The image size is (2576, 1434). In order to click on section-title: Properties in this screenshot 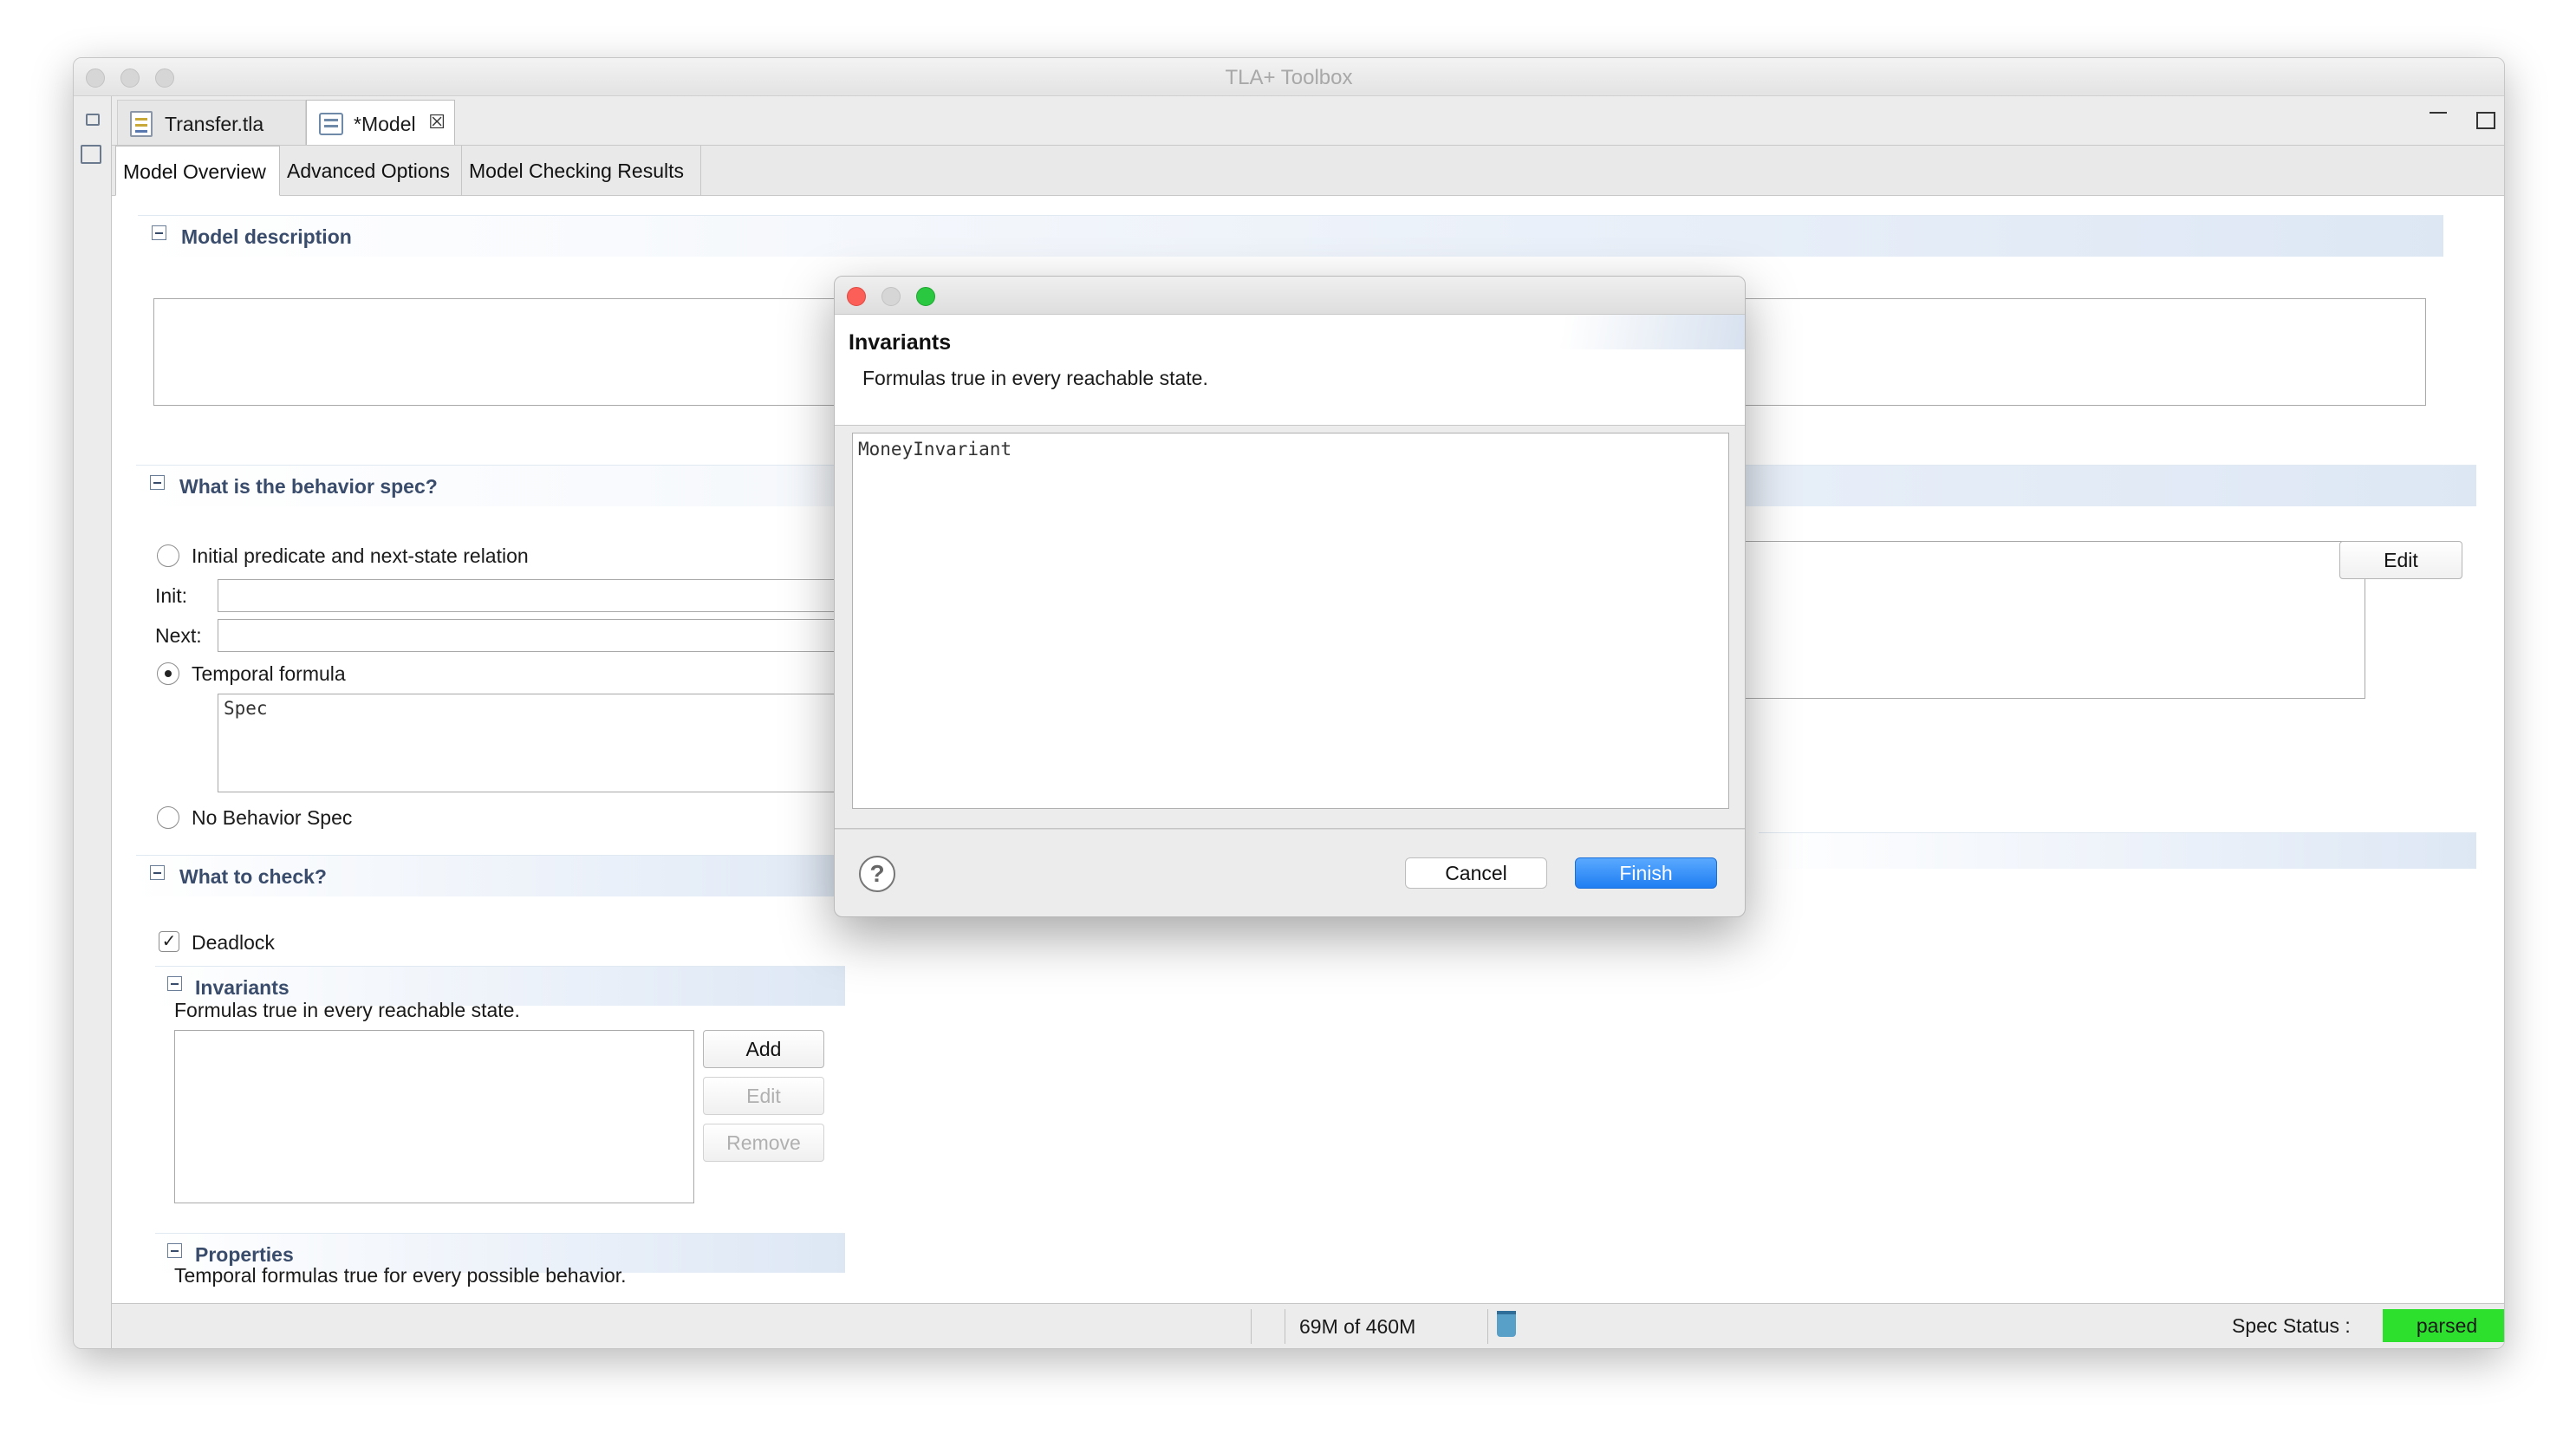, I will do `click(244, 1254)`.